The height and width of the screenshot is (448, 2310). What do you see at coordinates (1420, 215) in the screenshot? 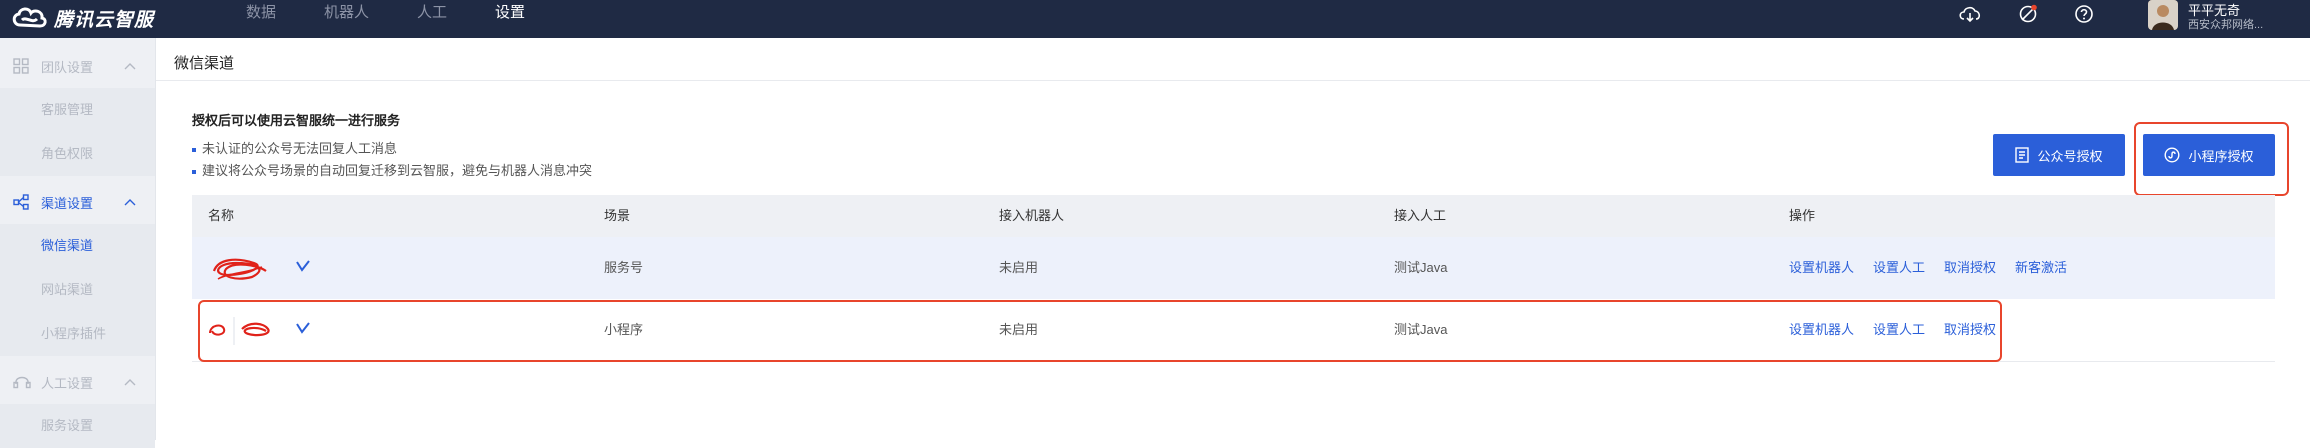
I see `column-header-human: 接入人工` at bounding box center [1420, 215].